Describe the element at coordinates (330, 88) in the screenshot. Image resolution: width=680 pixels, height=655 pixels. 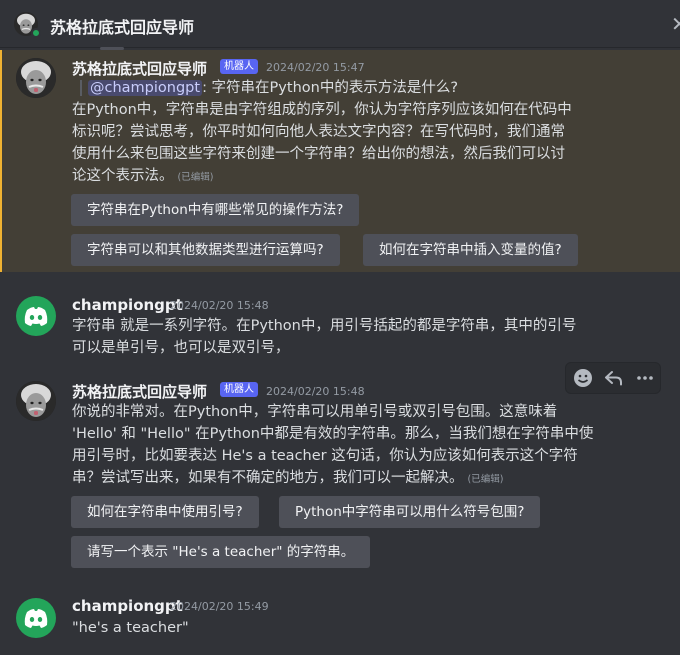
I see `reply-text: : 字符串在Python中的表示方法是什么?` at that location.